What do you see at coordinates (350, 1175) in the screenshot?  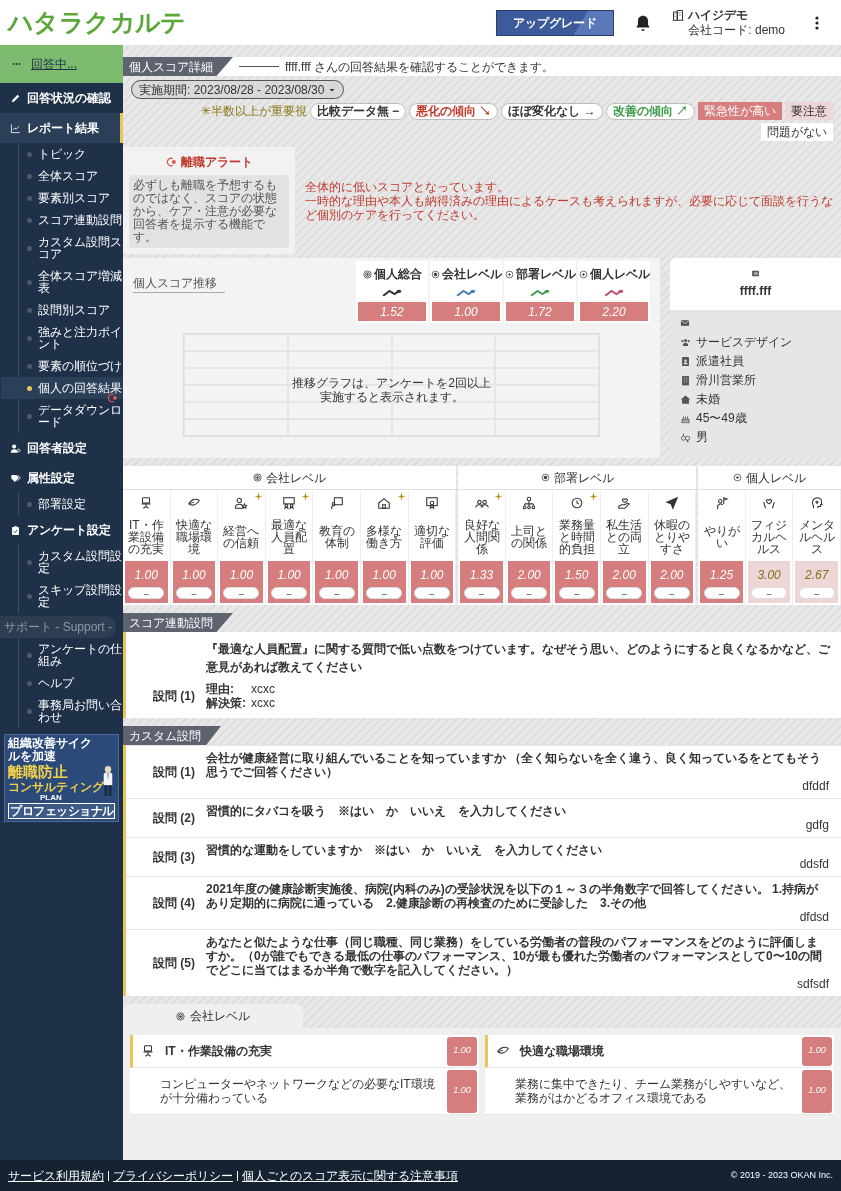 I see `footer-link: 個人ごとのスコア表示に関する注意事項` at bounding box center [350, 1175].